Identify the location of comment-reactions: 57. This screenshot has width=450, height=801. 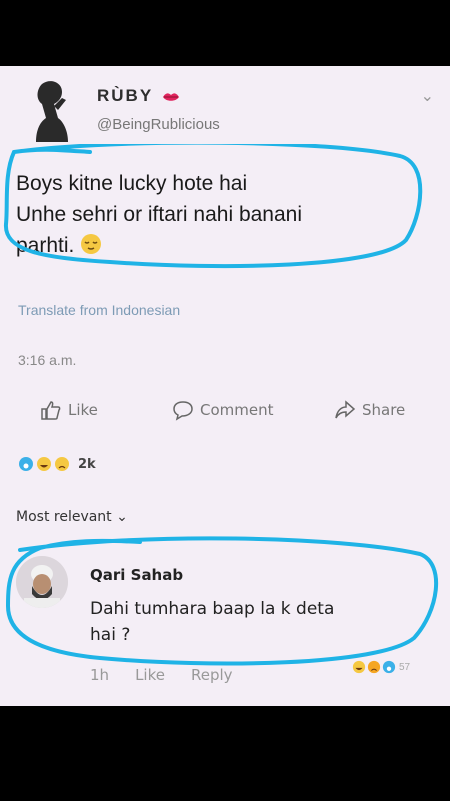
(381, 667).